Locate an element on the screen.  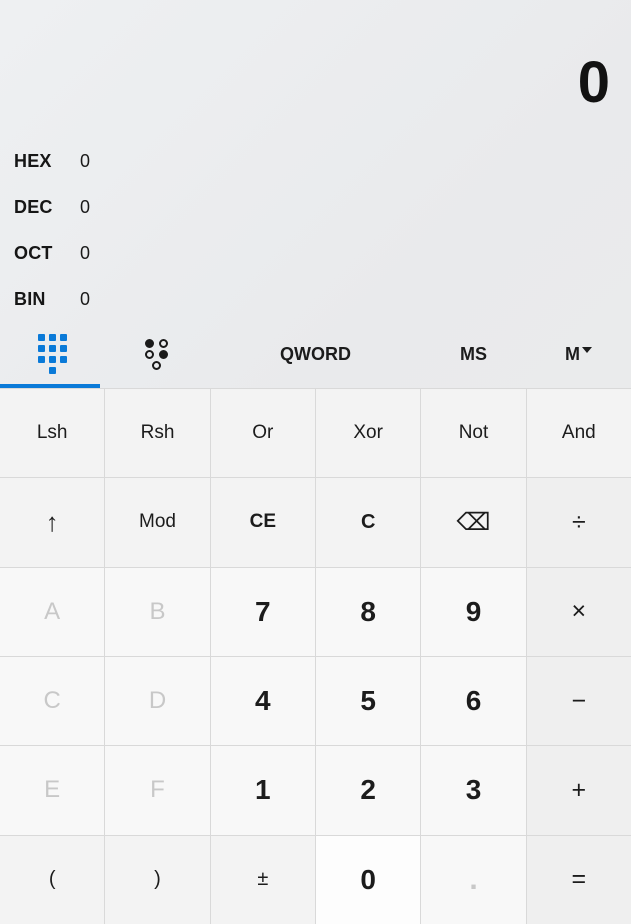
key-digit-7: 7 is located at coordinates (262, 611).